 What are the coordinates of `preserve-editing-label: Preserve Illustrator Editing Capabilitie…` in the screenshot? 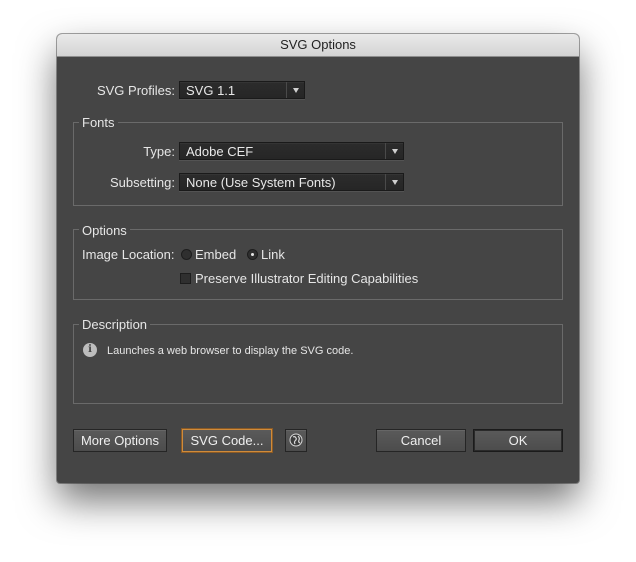 It's located at (306, 278).